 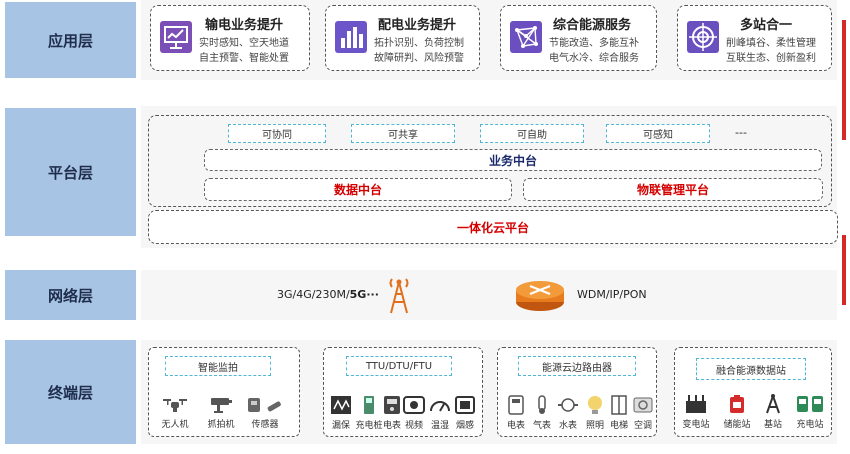 What do you see at coordinates (703, 37) in the screenshot?
I see `target-icon` at bounding box center [703, 37].